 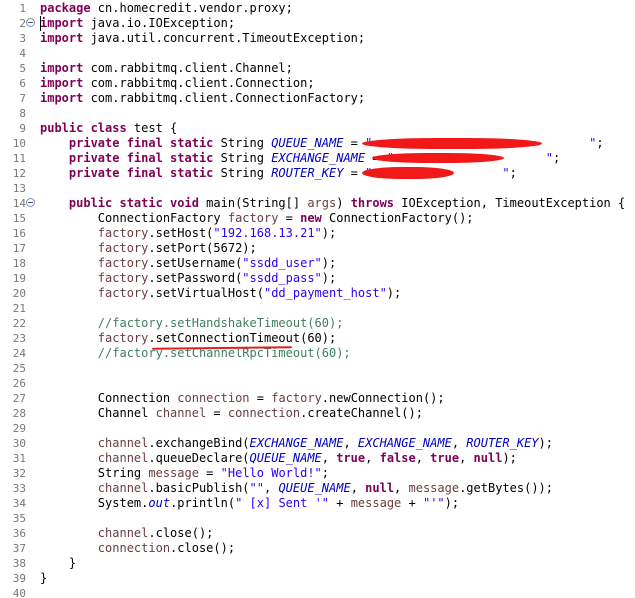 I want to click on code-line: 8, so click(x=317, y=113).